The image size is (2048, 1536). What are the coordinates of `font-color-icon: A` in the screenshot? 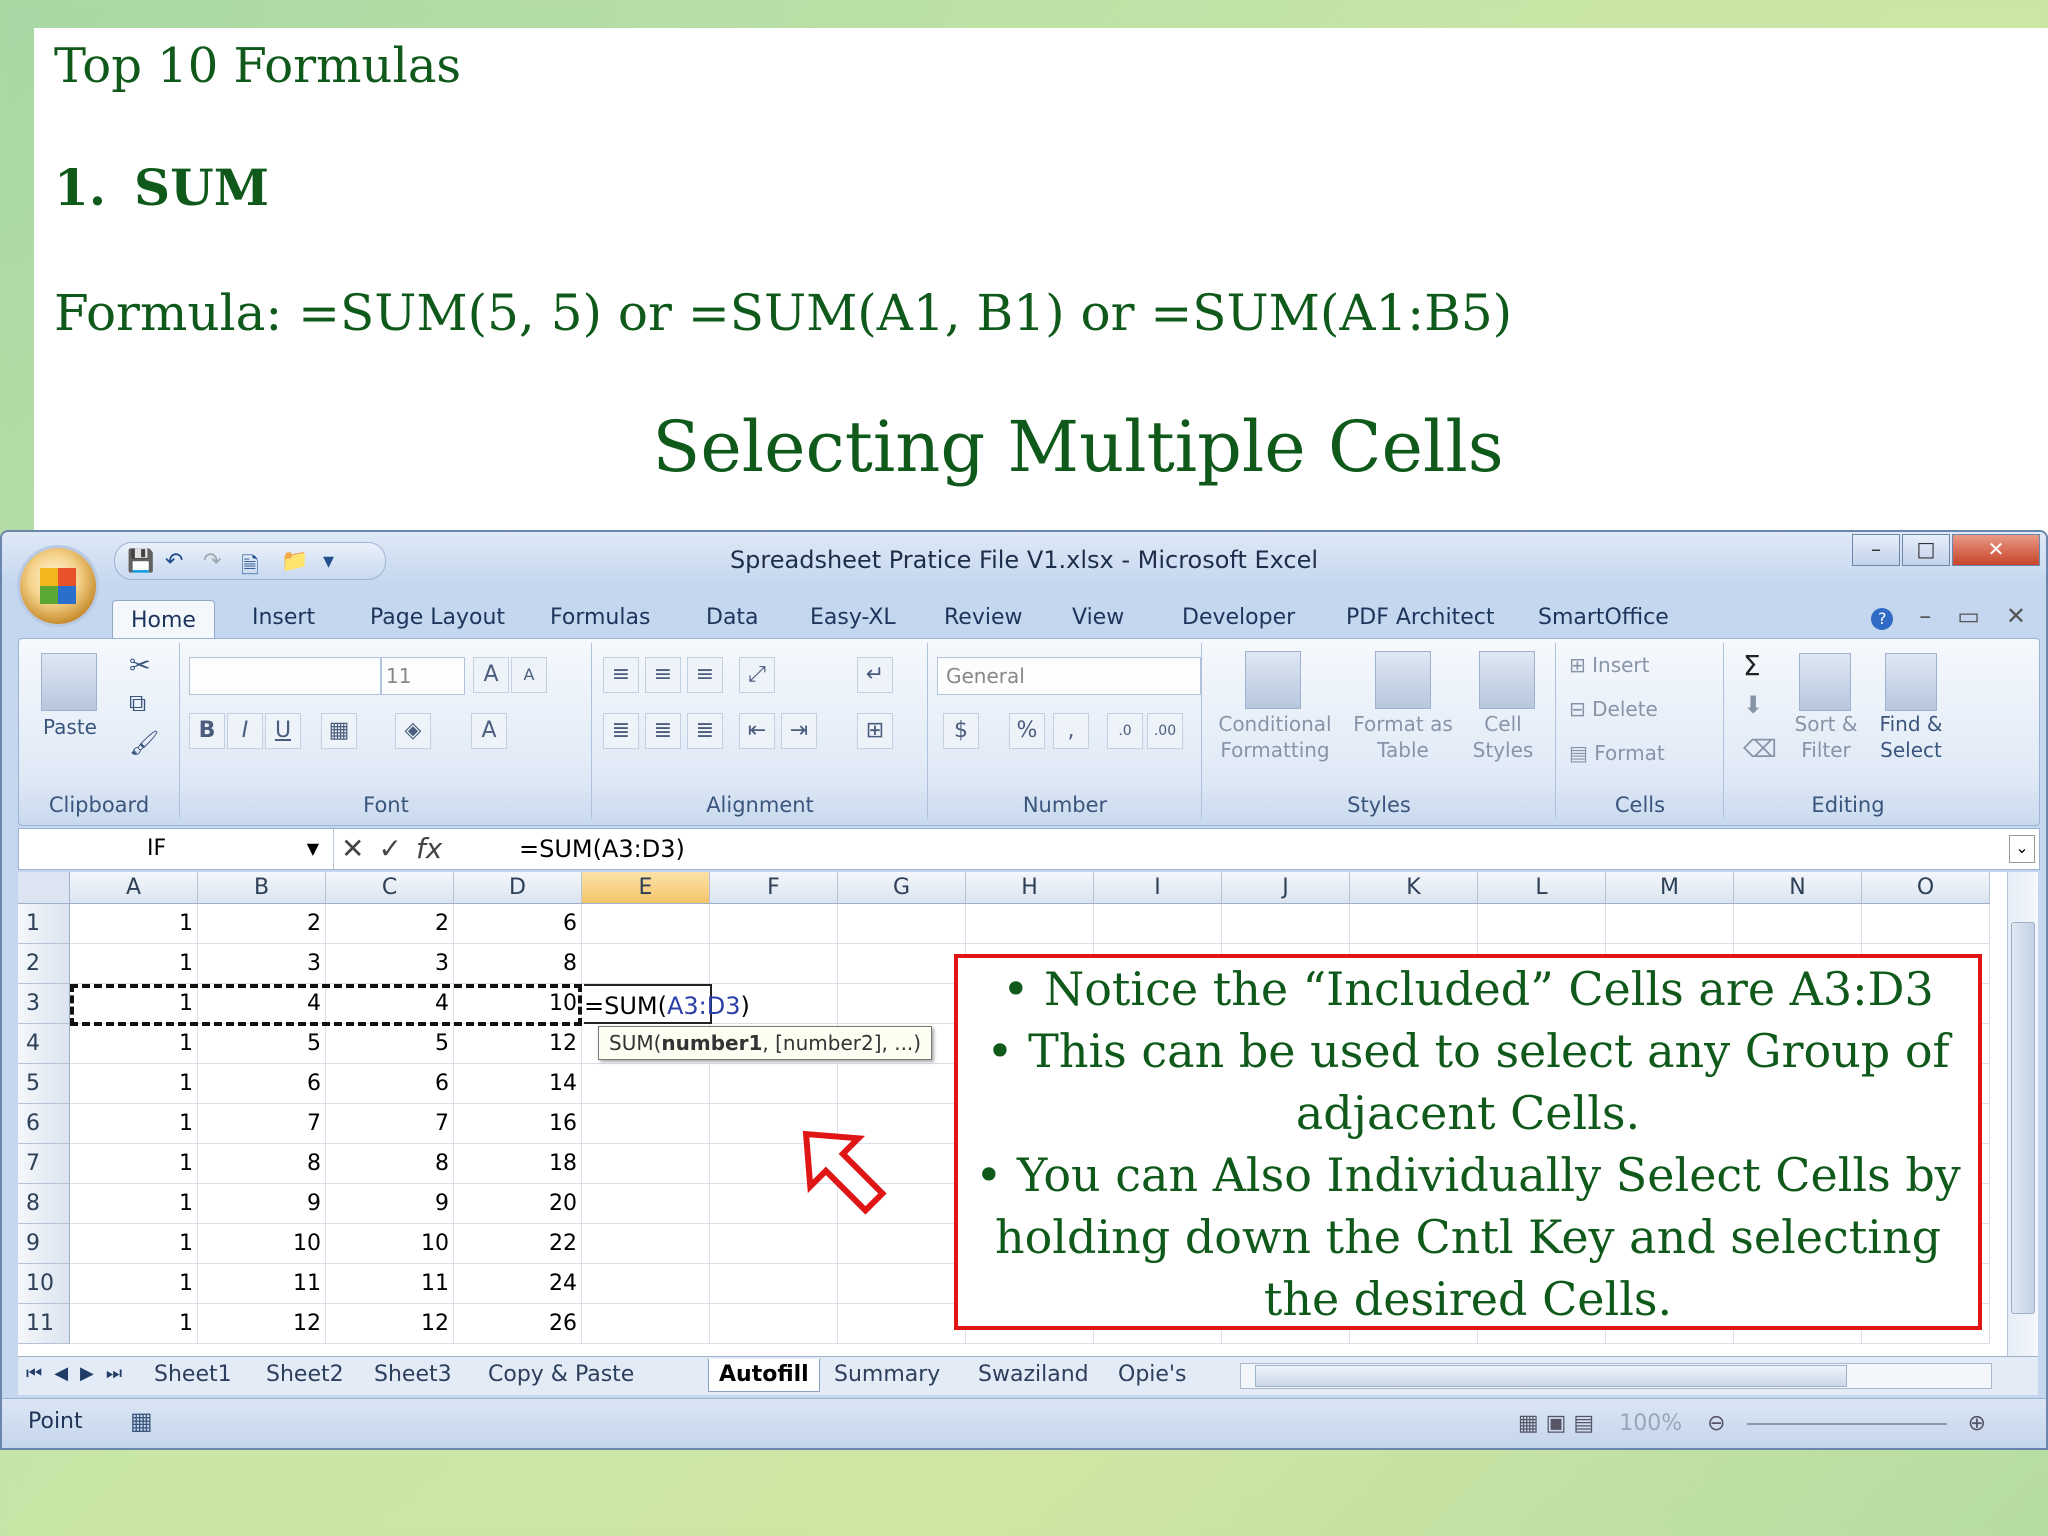 It's located at (489, 731).